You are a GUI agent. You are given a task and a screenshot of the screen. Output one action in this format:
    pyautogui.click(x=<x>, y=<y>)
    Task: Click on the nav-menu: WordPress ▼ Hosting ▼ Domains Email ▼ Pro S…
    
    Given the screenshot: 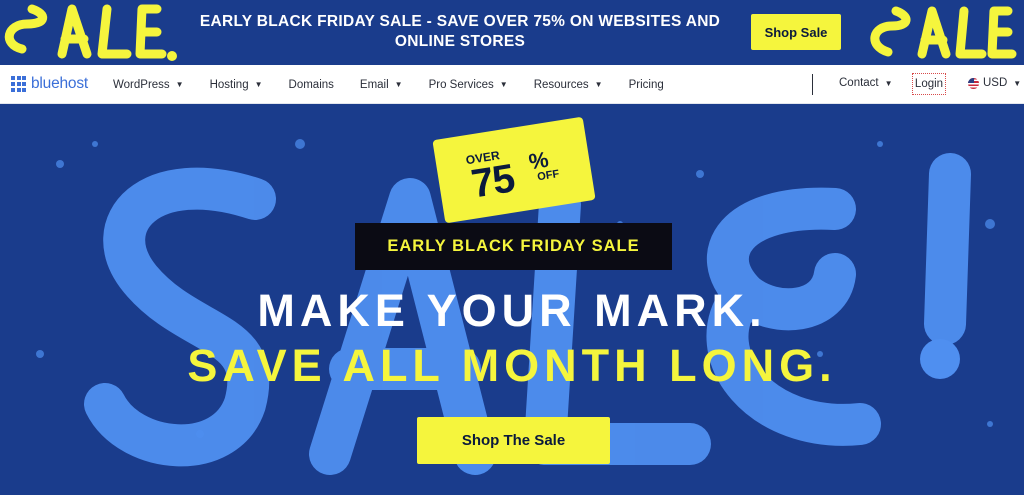 What is the action you would take?
    pyautogui.click(x=401, y=84)
    